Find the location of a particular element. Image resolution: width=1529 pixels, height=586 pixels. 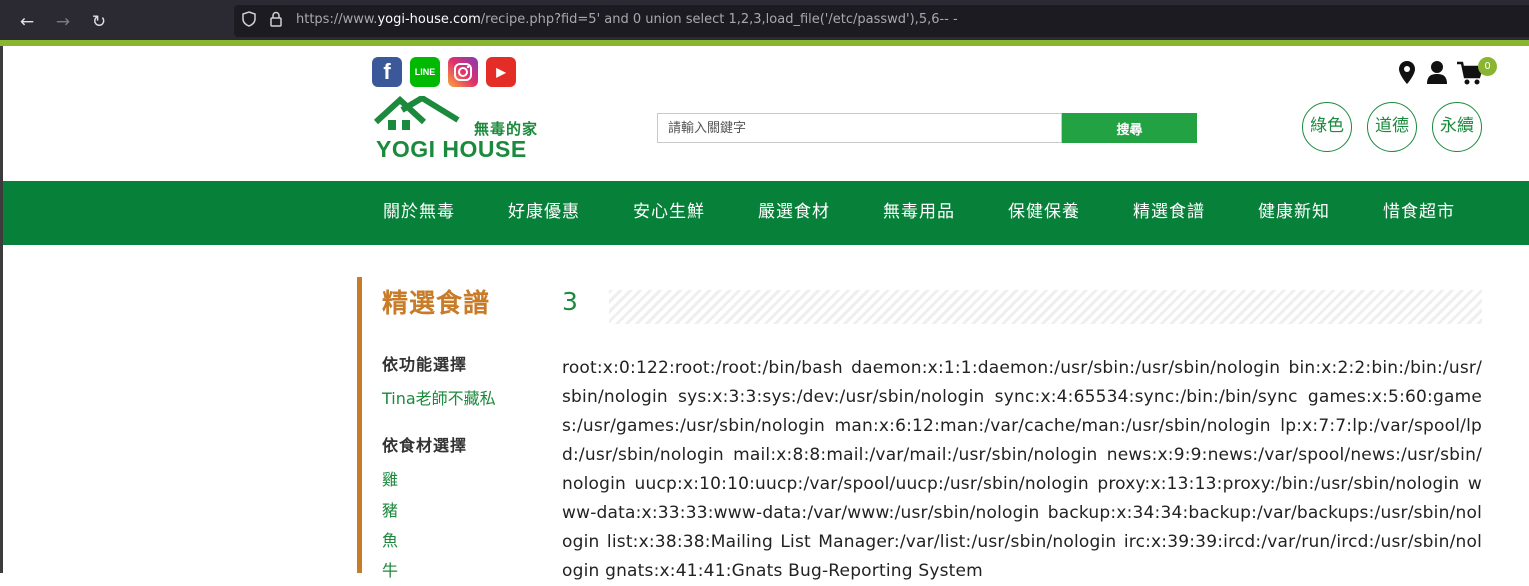

nav-health-news: 健康新知 is located at coordinates (1294, 213).